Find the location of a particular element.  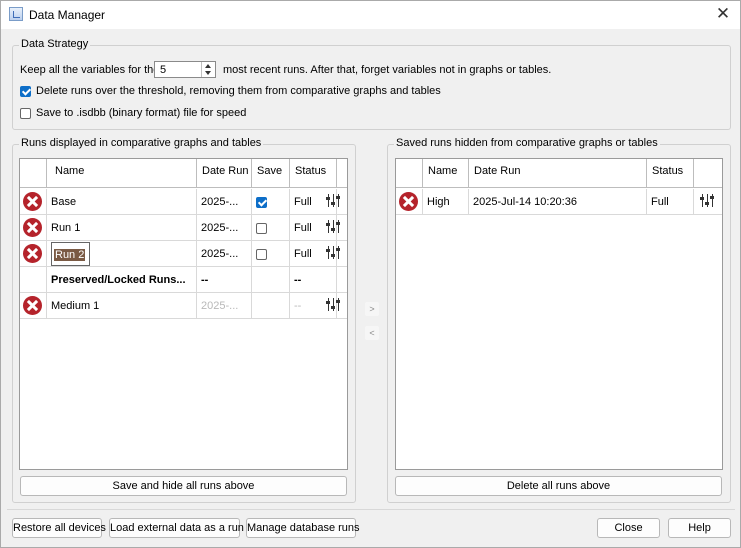

window-title: Data Manager is located at coordinates (67, 15).